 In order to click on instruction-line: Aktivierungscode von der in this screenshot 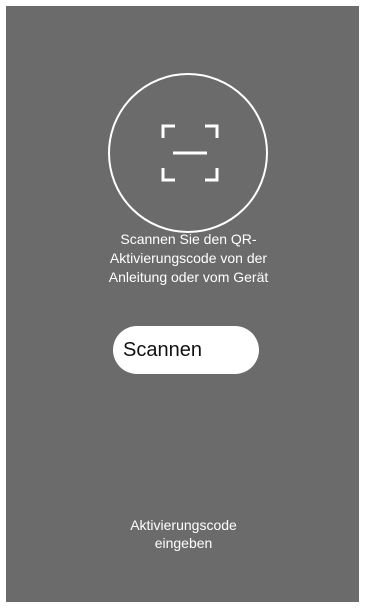, I will do `click(188, 258)`.